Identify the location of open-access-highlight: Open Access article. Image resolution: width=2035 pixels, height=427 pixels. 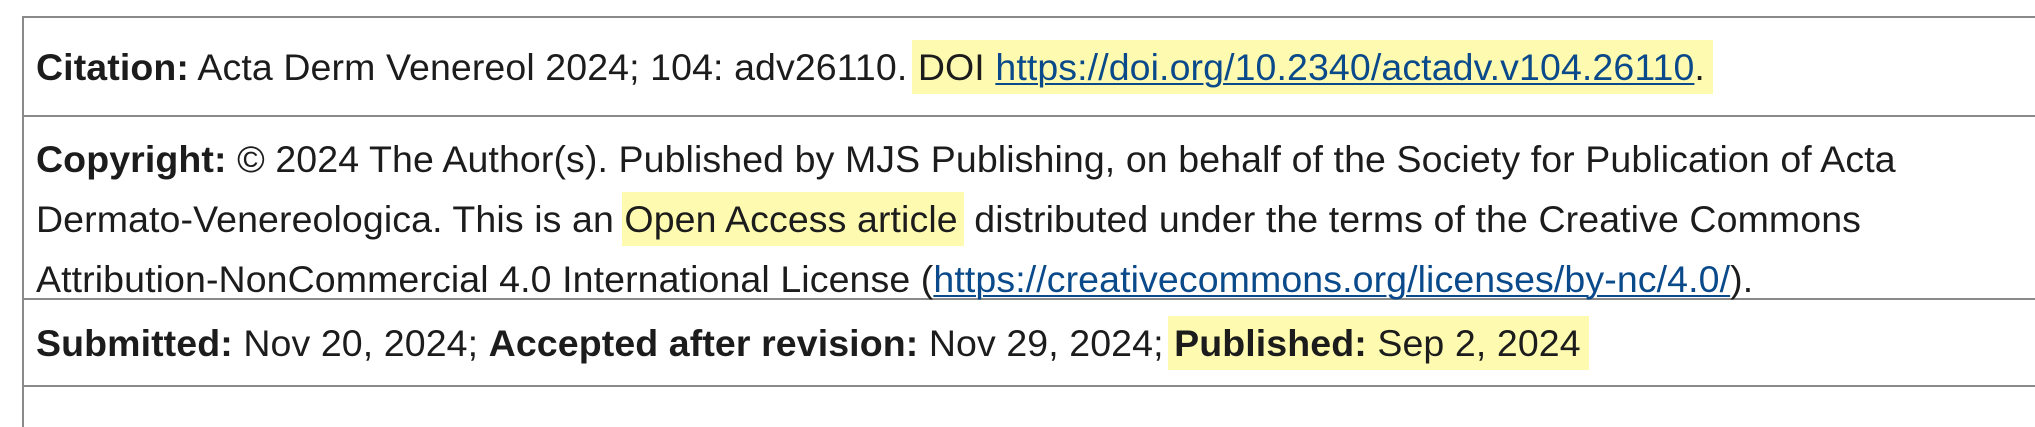
(793, 219).